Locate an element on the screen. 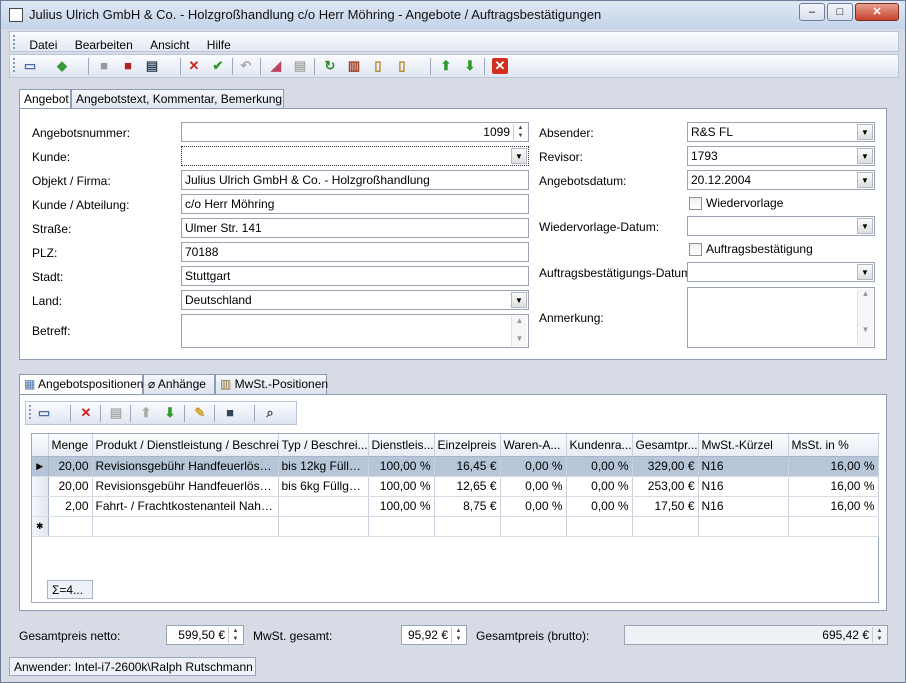 This screenshot has height=683, width=906. strasse-field: Ulmer Str. 141 is located at coordinates (355, 228).